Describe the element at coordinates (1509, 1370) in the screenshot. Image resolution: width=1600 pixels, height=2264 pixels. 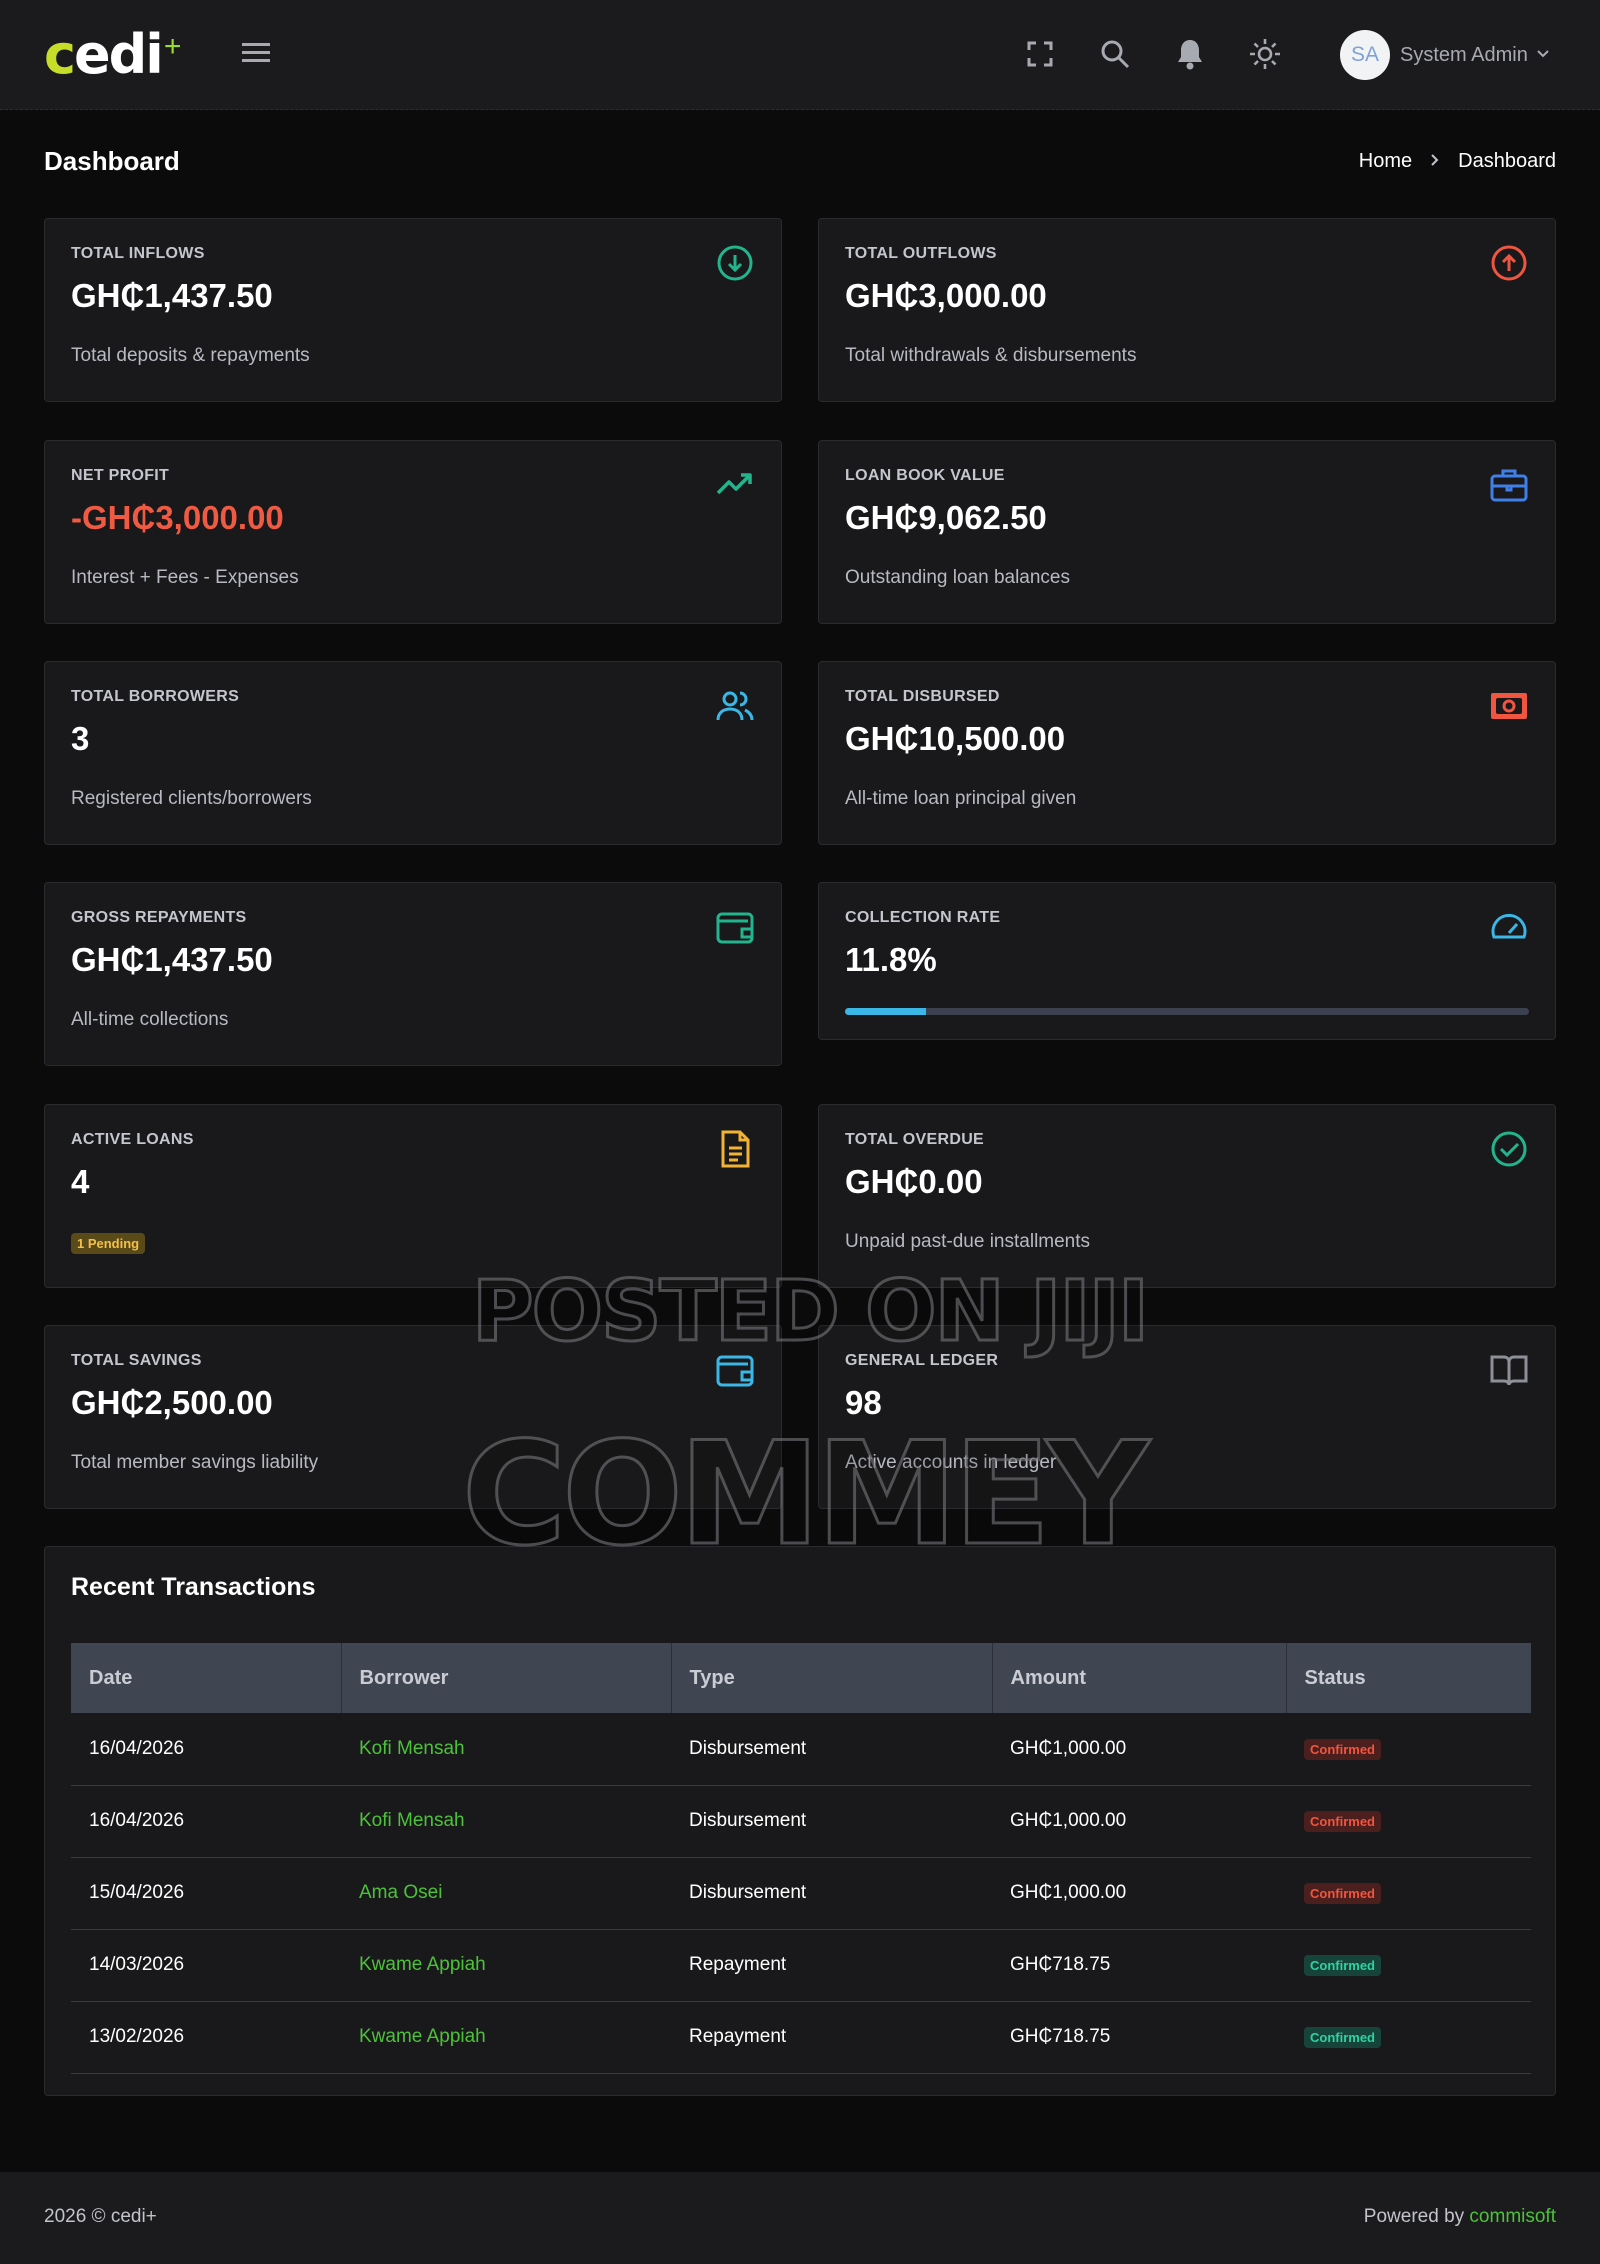
I see `book-open-icon` at that location.